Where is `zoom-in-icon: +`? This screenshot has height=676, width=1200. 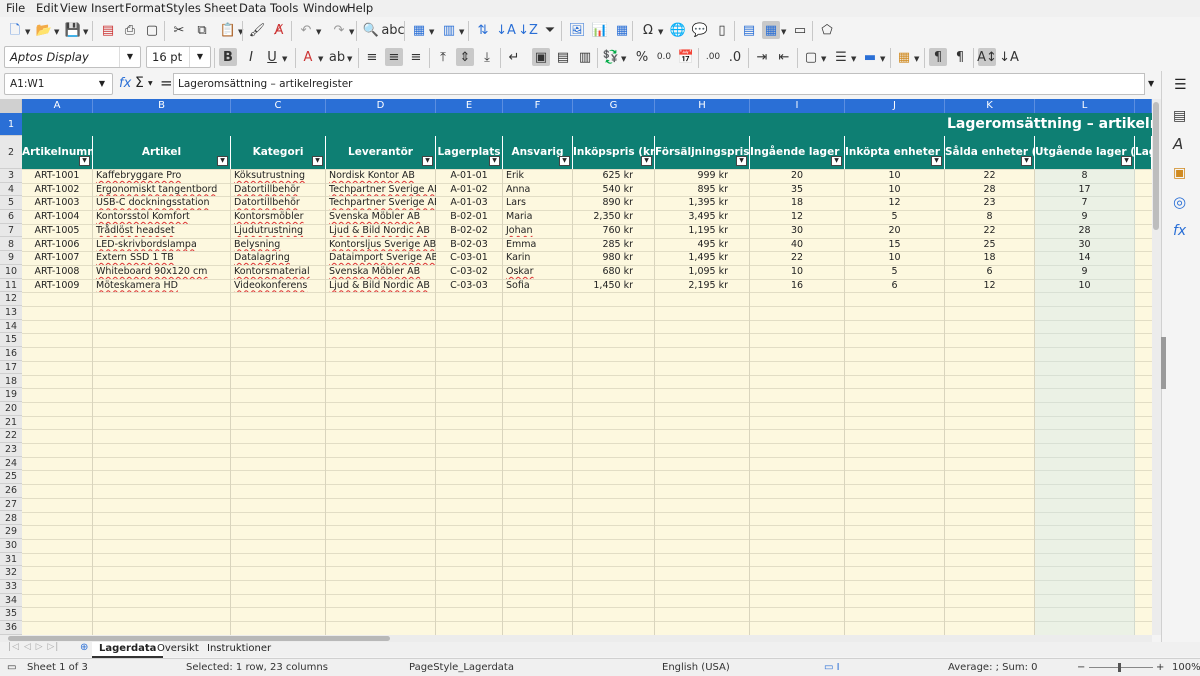 zoom-in-icon: + is located at coordinates (1160, 667).